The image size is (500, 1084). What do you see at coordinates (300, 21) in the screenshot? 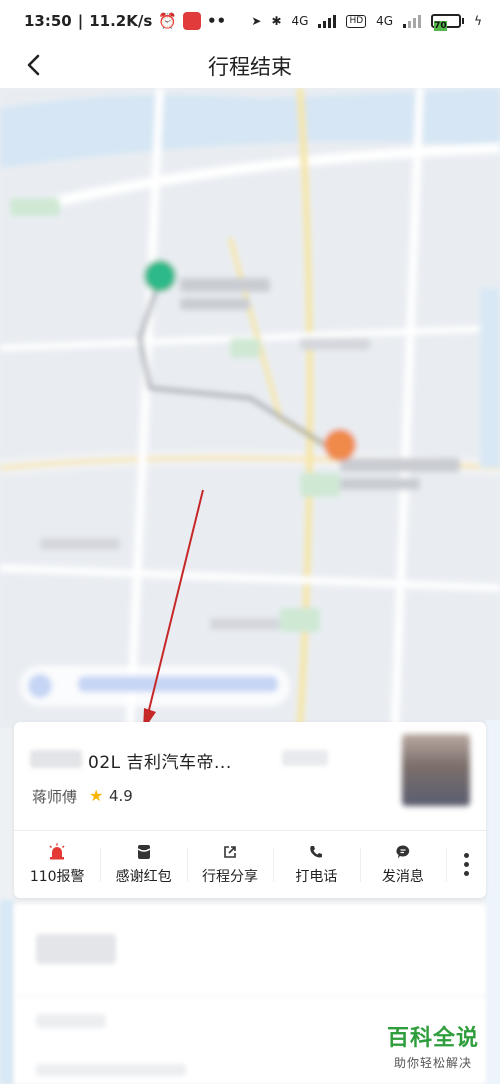
I see `net-type-1: 4G` at bounding box center [300, 21].